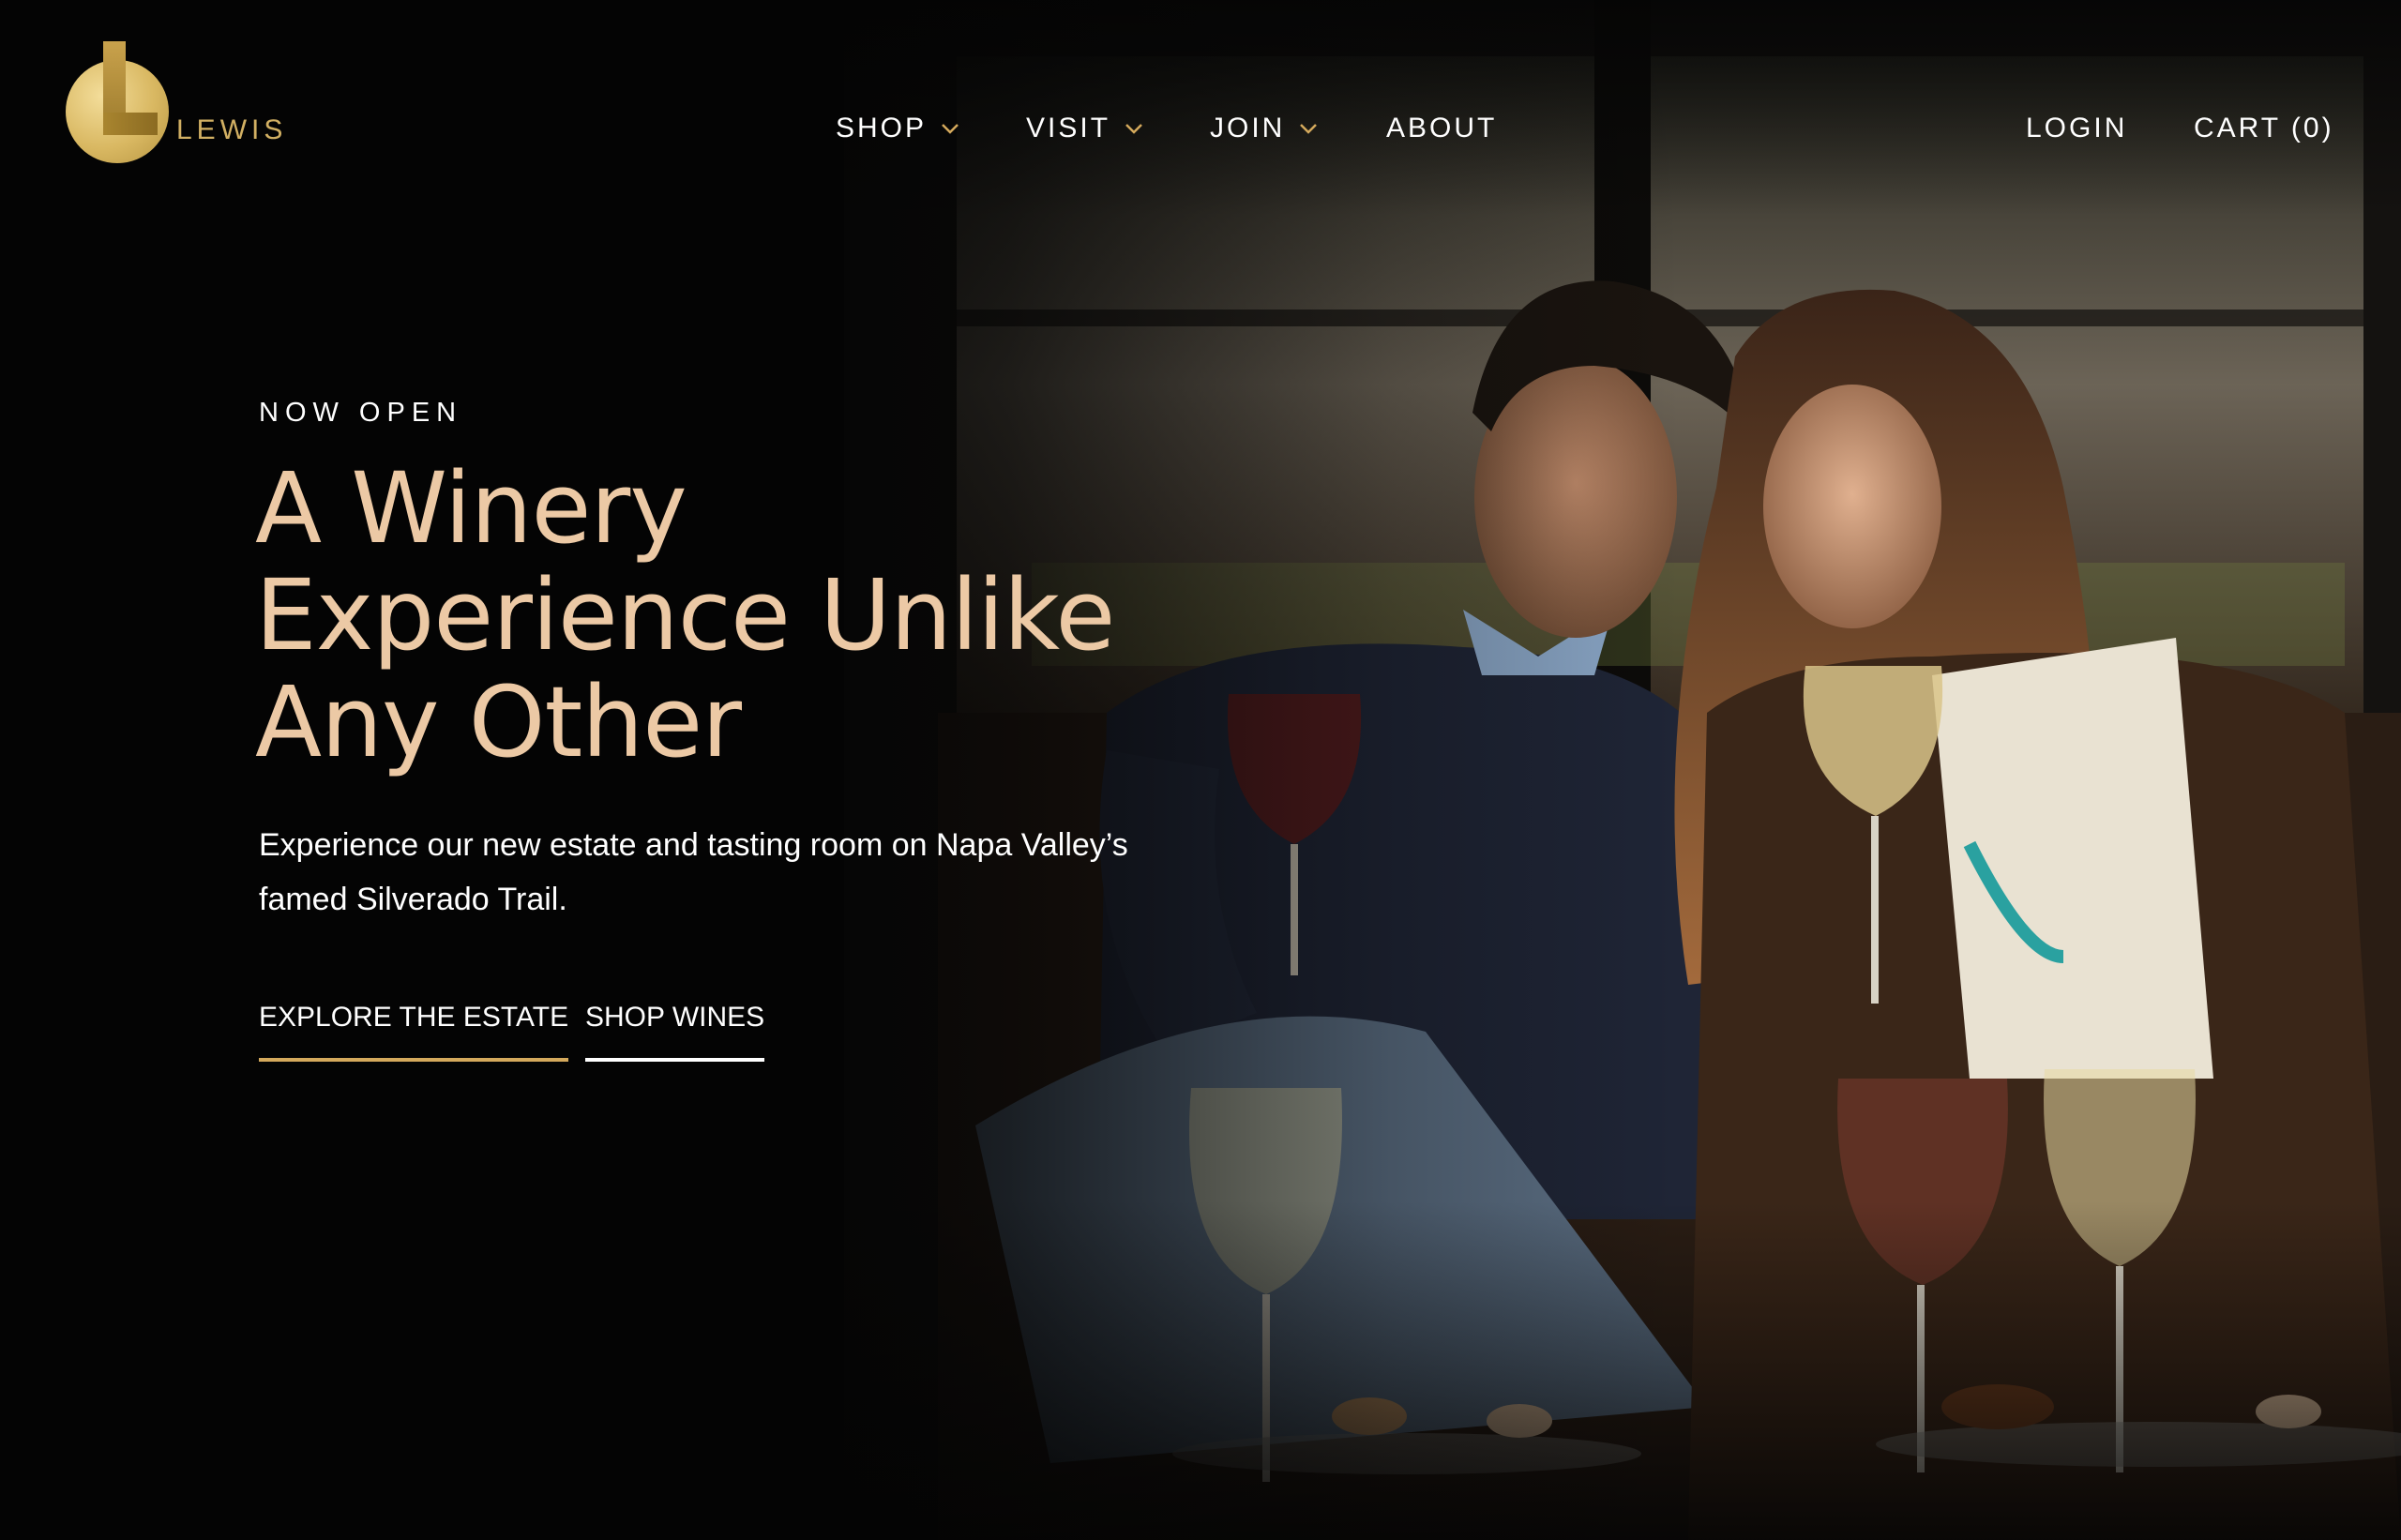 This screenshot has width=2401, height=1540. Describe the element at coordinates (685, 615) in the screenshot. I see `hero-headline-line: Experience Unlike` at that location.